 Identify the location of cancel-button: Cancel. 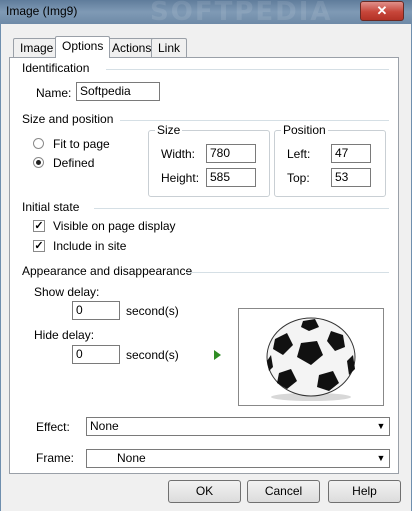
(283, 491).